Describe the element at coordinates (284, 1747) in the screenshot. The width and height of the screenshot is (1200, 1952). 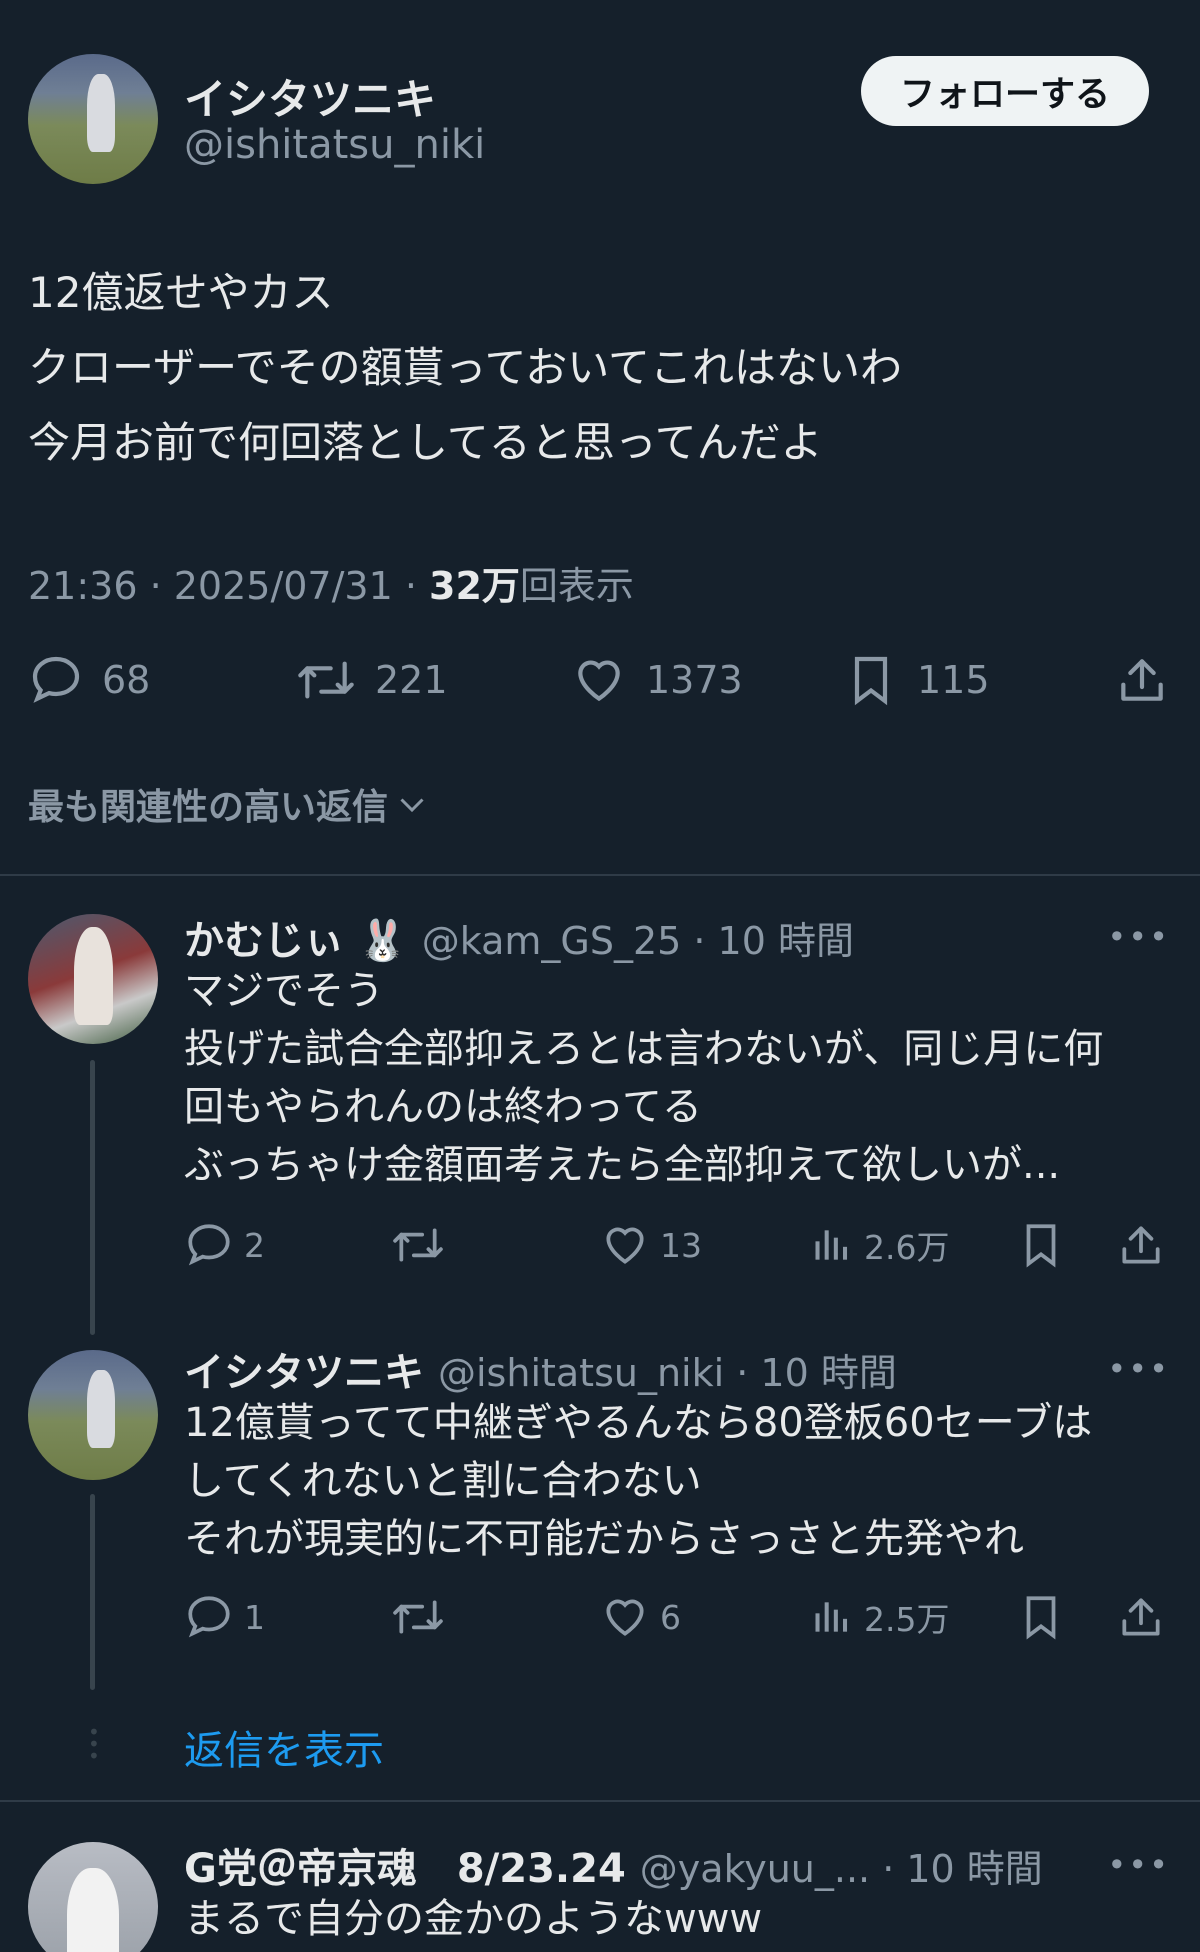
I see `show-replies-link: 返信を表示` at that location.